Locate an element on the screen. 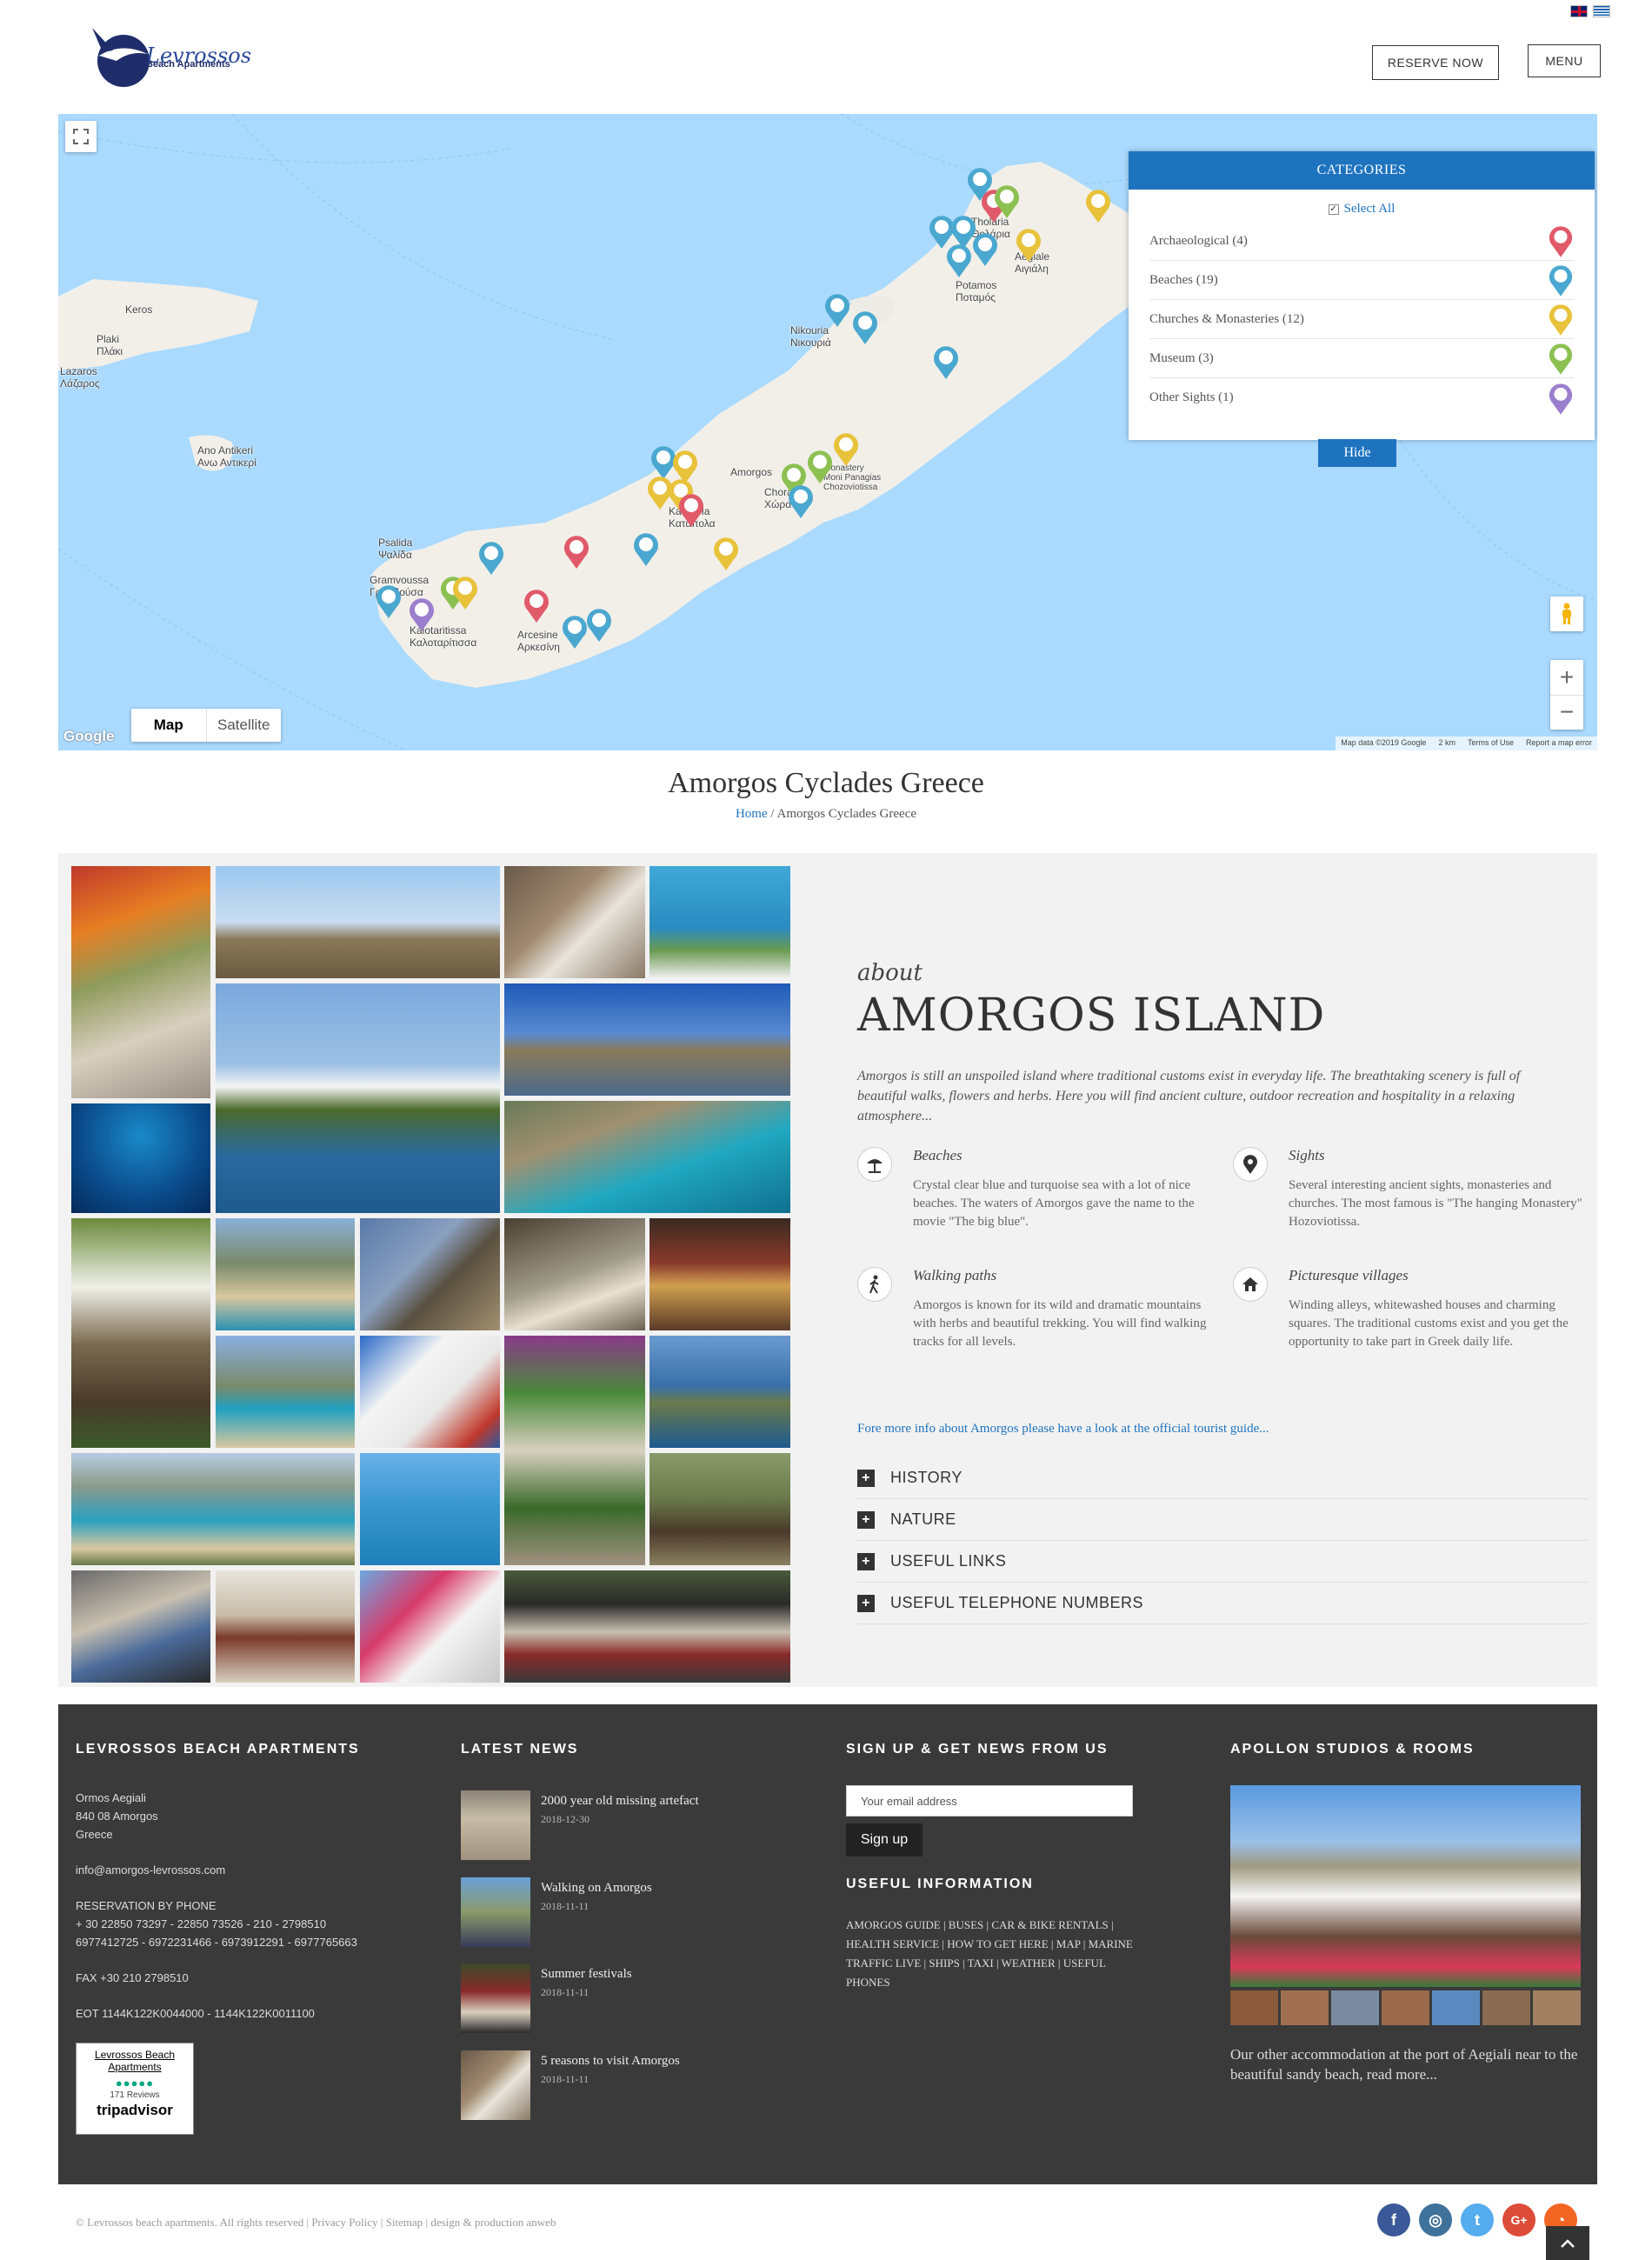 This screenshot has height=2260, width=1652. greek-flag-icon is located at coordinates (1601, 11).